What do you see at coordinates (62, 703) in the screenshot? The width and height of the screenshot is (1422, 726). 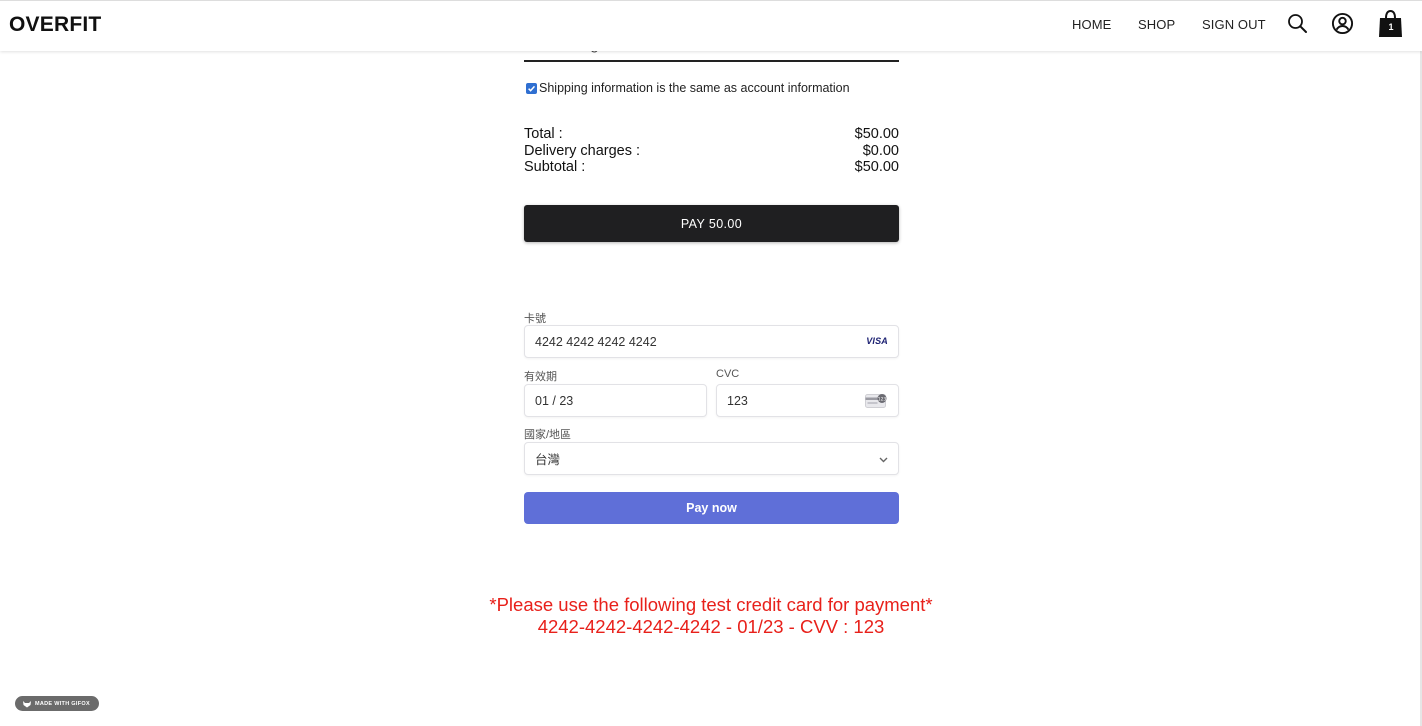 I see `gifox-badge-text: MADE WITH GIFOX` at bounding box center [62, 703].